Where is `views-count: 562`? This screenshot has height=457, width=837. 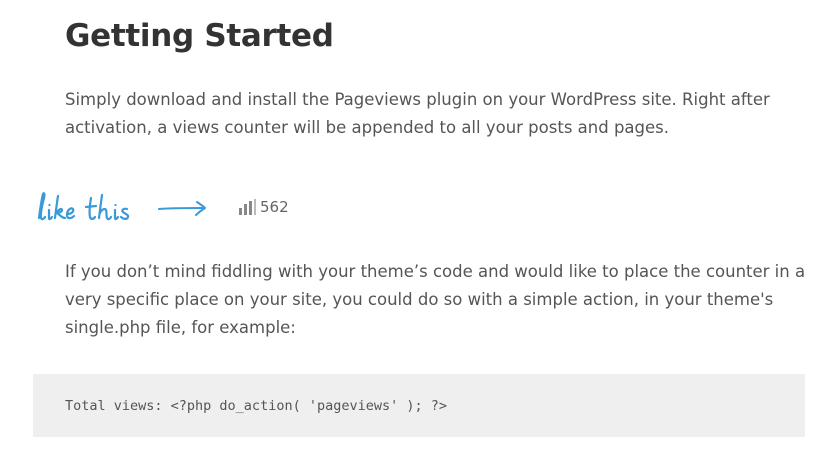
views-count: 562 is located at coordinates (274, 207).